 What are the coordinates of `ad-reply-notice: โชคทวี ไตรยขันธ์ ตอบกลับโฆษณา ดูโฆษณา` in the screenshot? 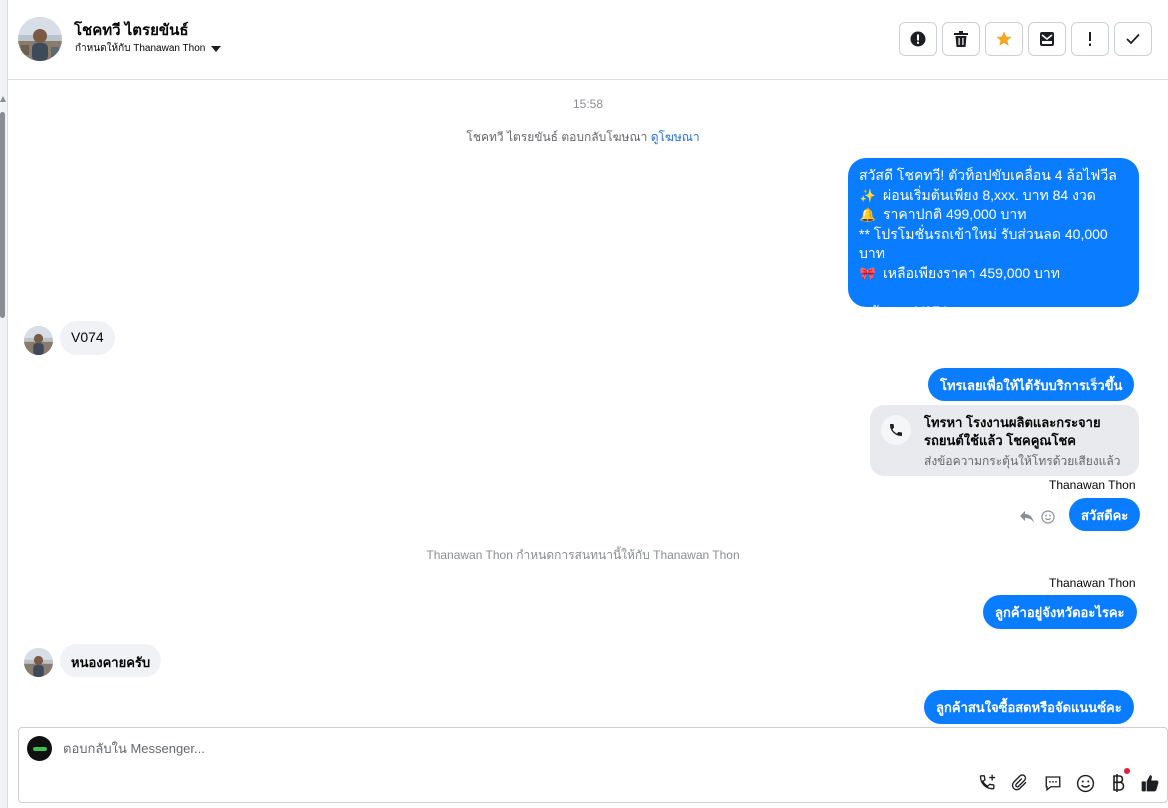 It's located at (583, 137).